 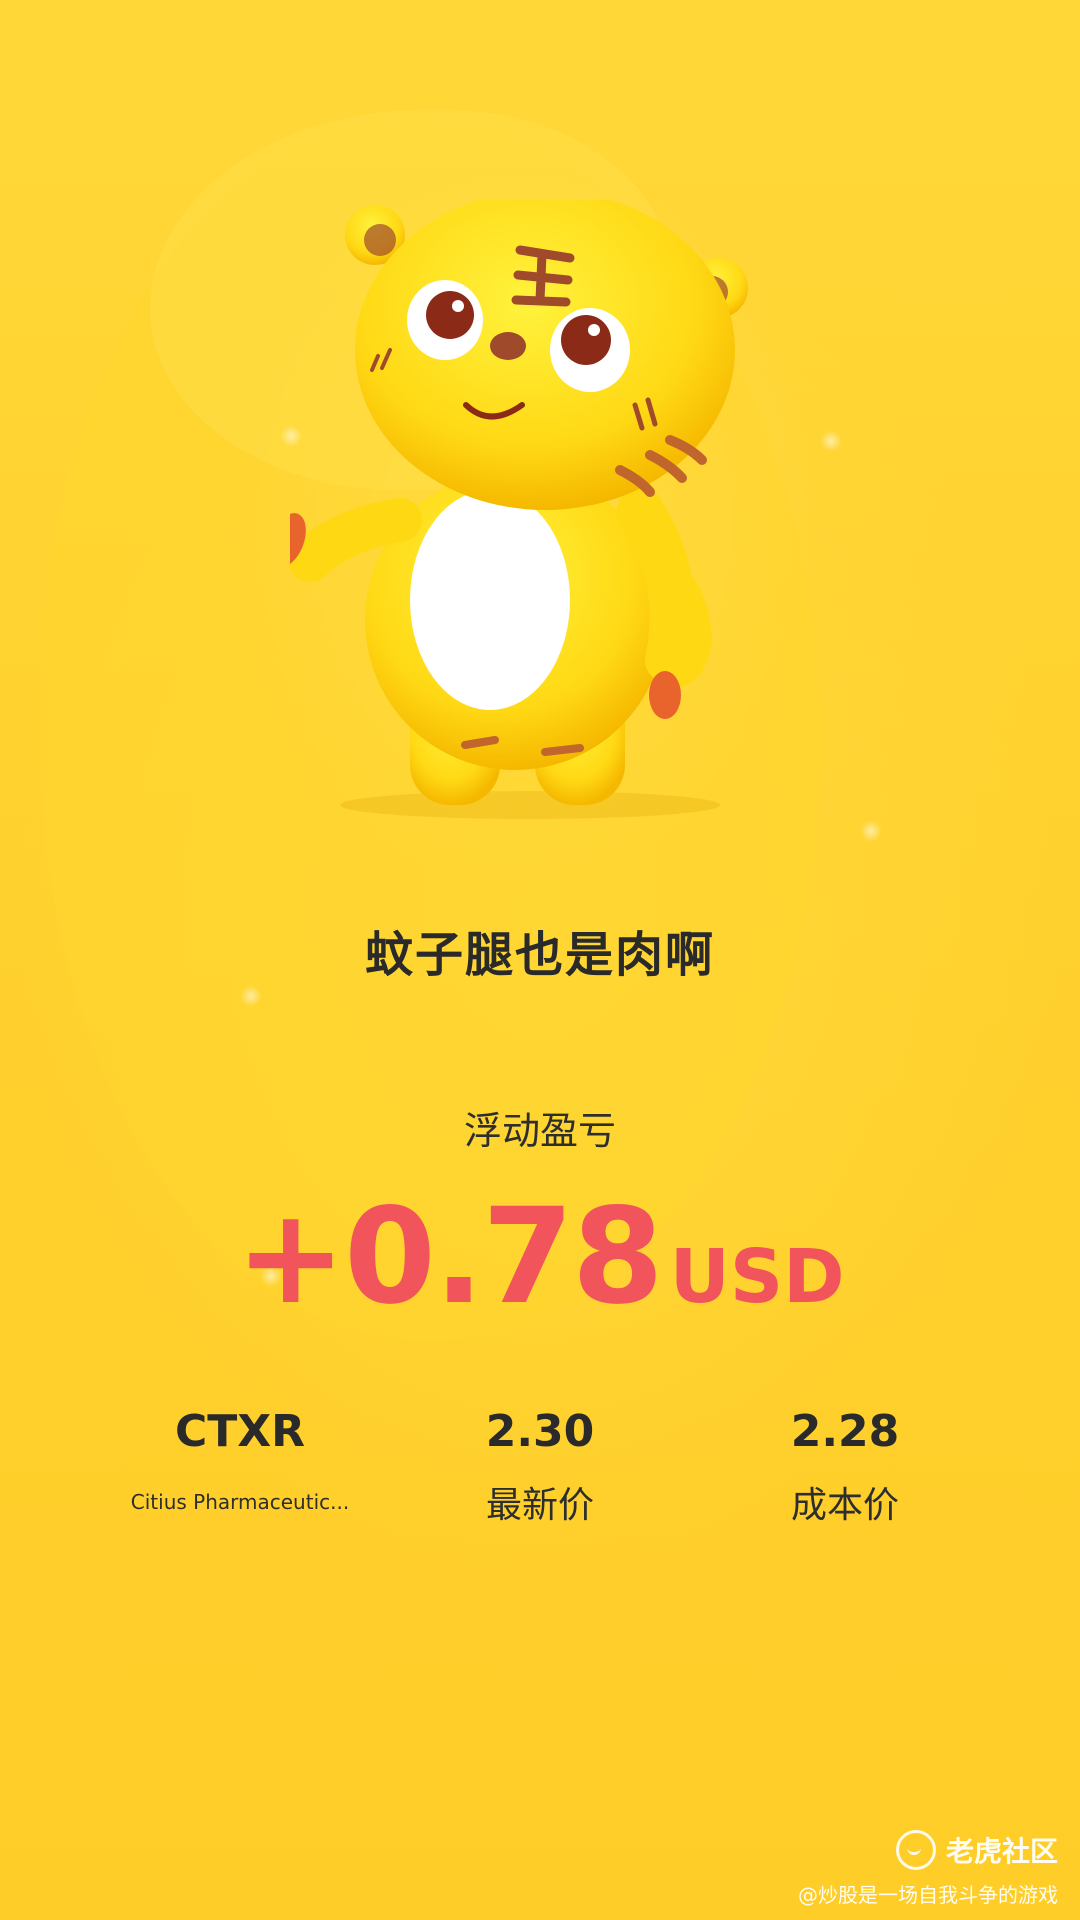 What do you see at coordinates (1001, 1851) in the screenshot?
I see `watermark-brand: 老虎社区` at bounding box center [1001, 1851].